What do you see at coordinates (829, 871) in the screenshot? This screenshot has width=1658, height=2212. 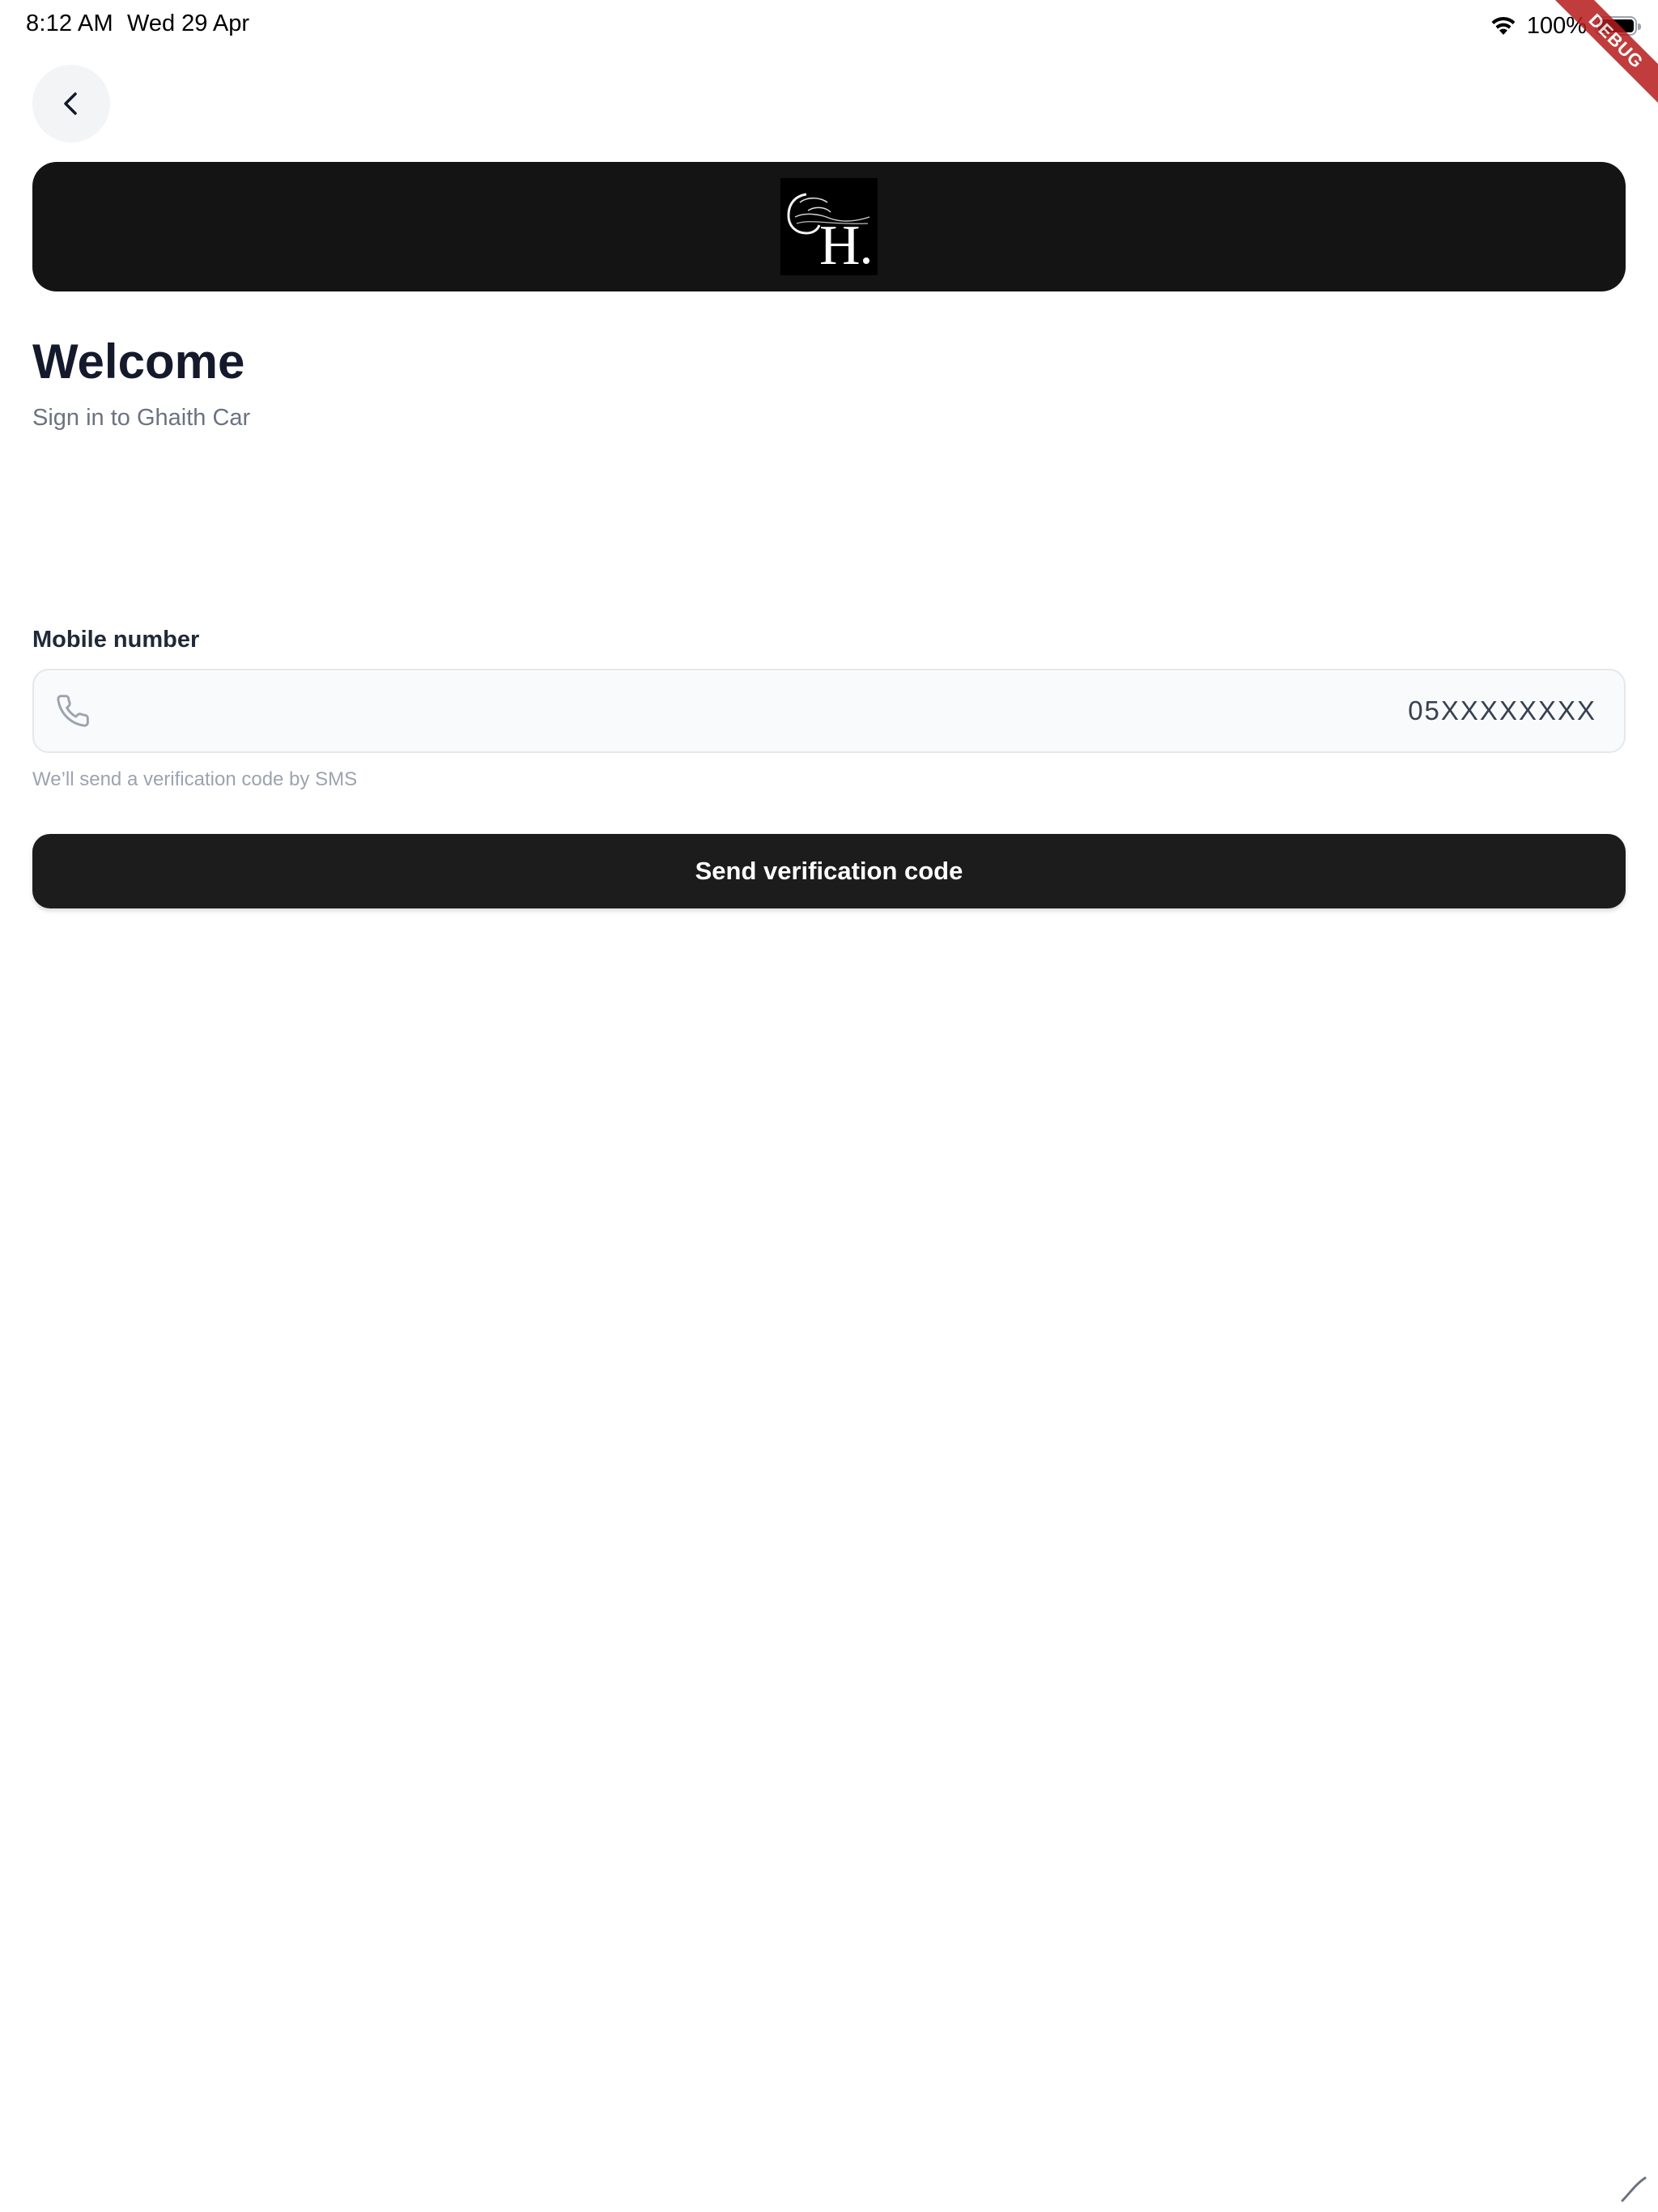 I see `send-verification-code-button: Send verification code` at bounding box center [829, 871].